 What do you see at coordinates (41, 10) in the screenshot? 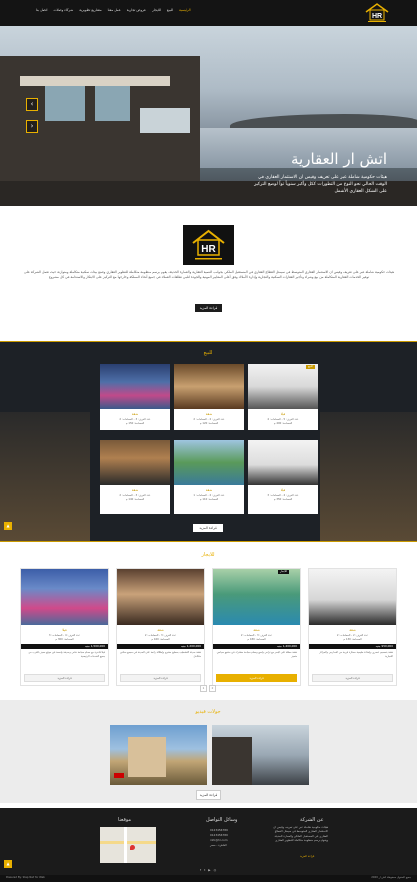
I see `nav-item-contact: اتصل بنا` at bounding box center [41, 10].